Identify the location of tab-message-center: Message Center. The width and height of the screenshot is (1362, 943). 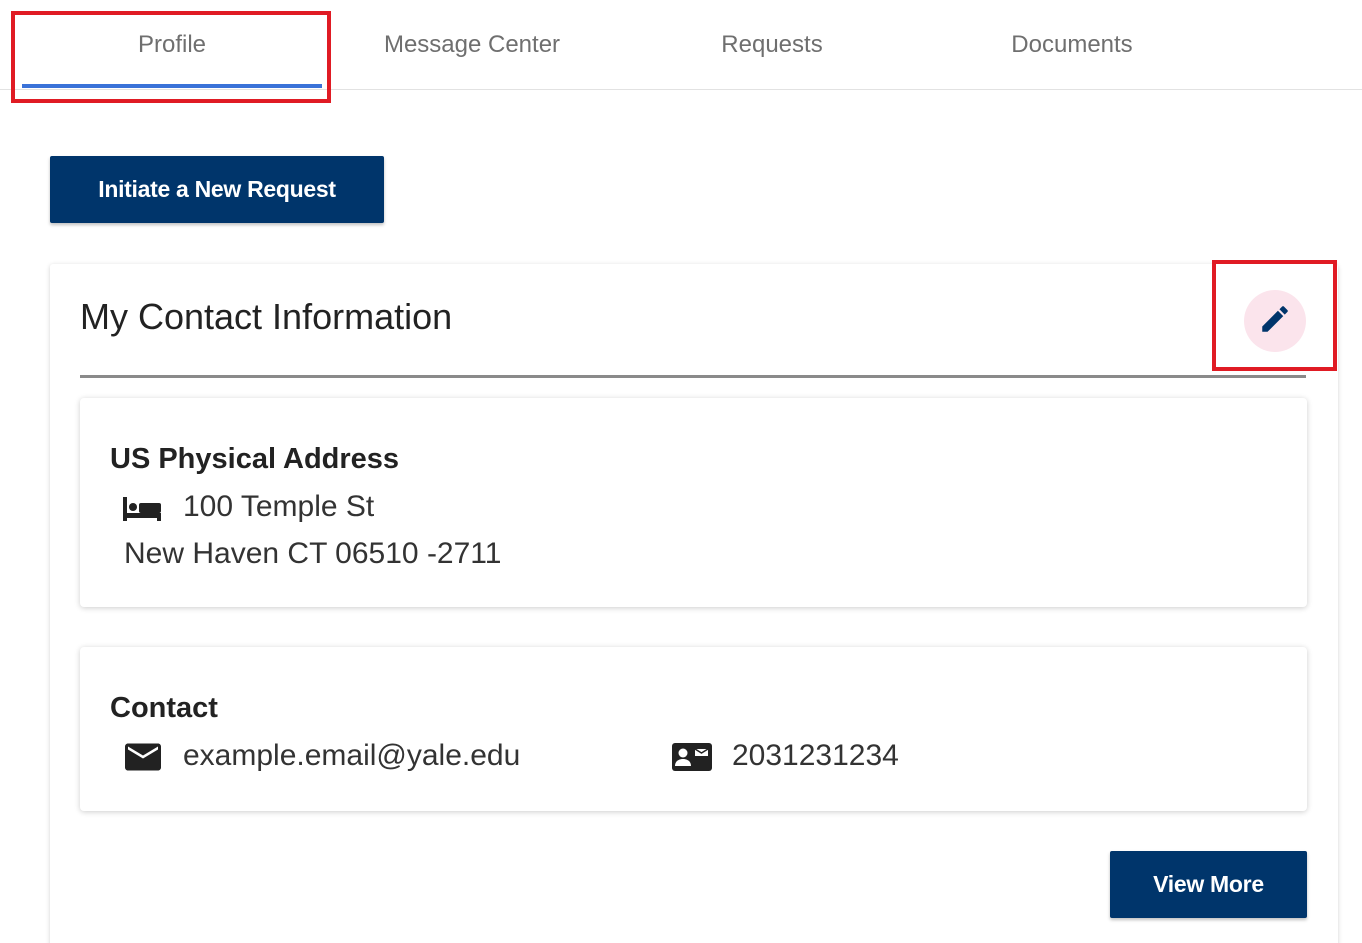
(472, 45).